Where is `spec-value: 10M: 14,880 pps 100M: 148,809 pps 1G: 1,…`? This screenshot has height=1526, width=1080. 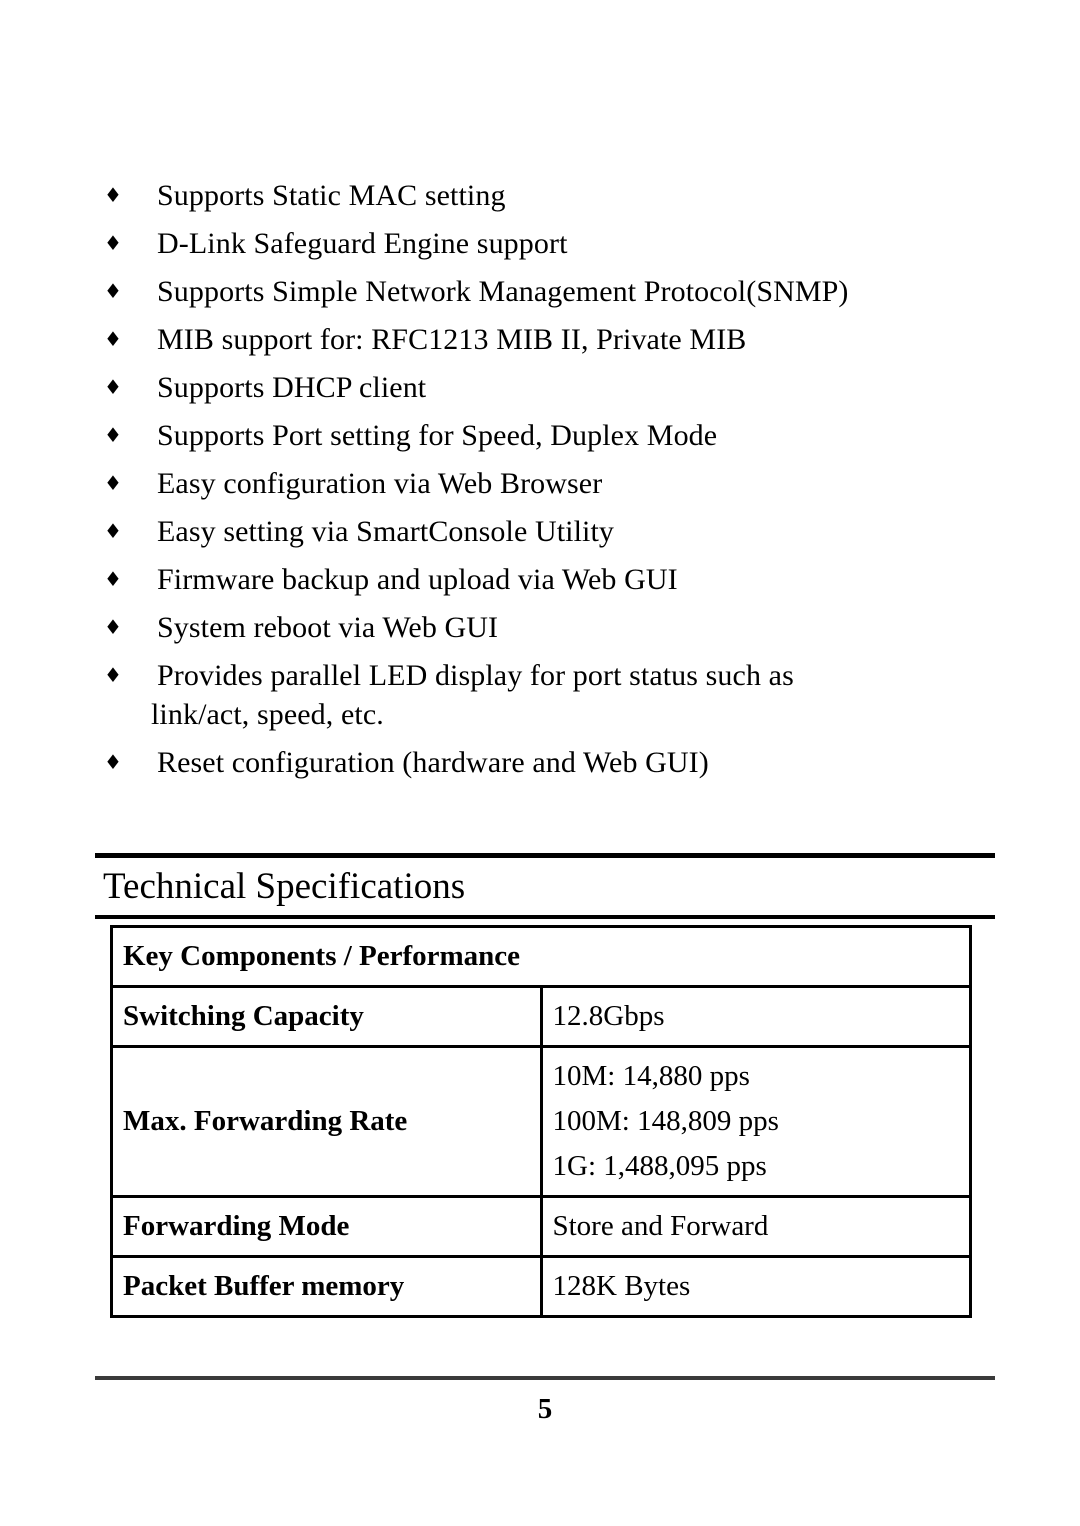 spec-value: 10M: 14,880 pps 100M: 148,809 pps 1G: 1,… is located at coordinates (755, 1121).